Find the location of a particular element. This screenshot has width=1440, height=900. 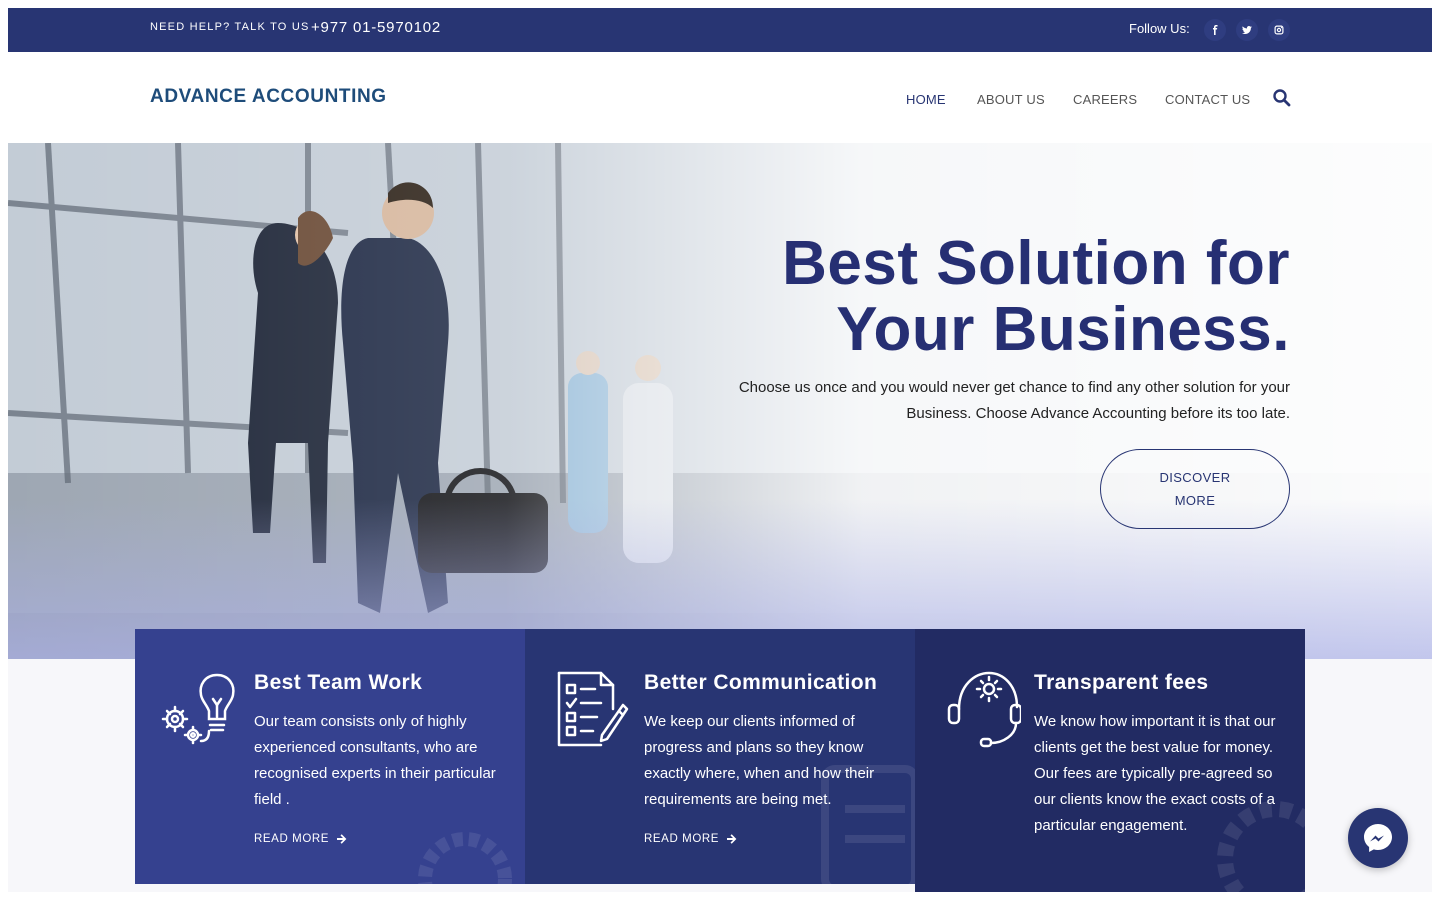

twitter-icon is located at coordinates (1247, 30).